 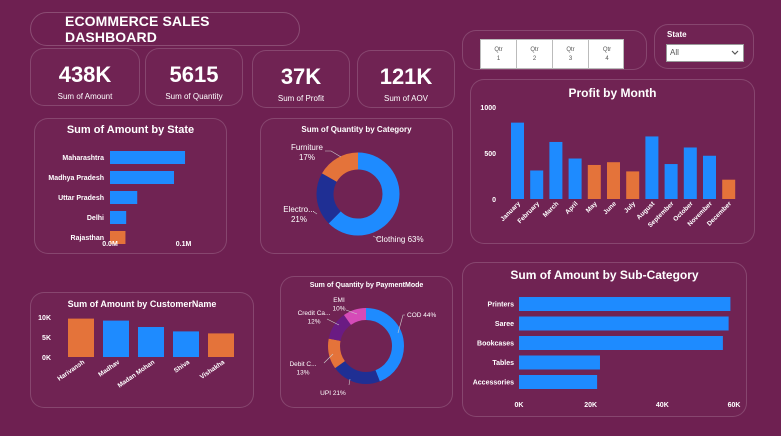 I want to click on kpi-label: Sum of Amount, so click(x=85, y=96).